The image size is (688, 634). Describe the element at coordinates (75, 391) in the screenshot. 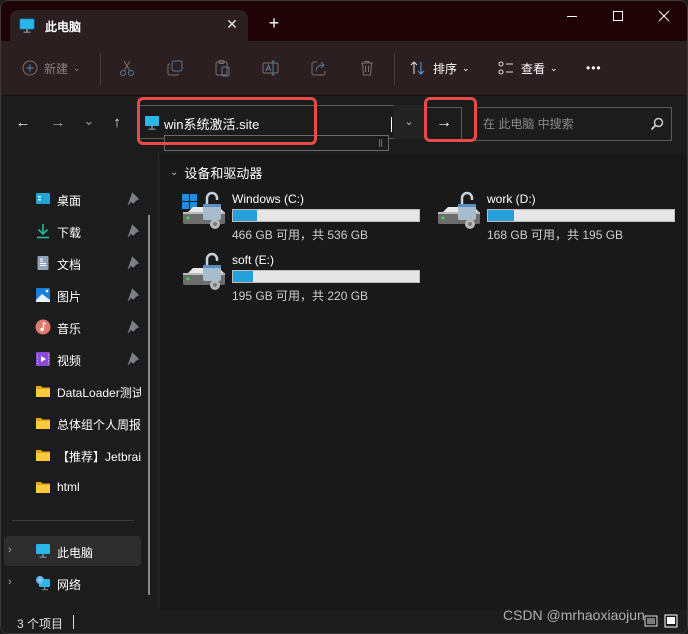

I see `sidebar-item-folder: DataLoader测试` at that location.